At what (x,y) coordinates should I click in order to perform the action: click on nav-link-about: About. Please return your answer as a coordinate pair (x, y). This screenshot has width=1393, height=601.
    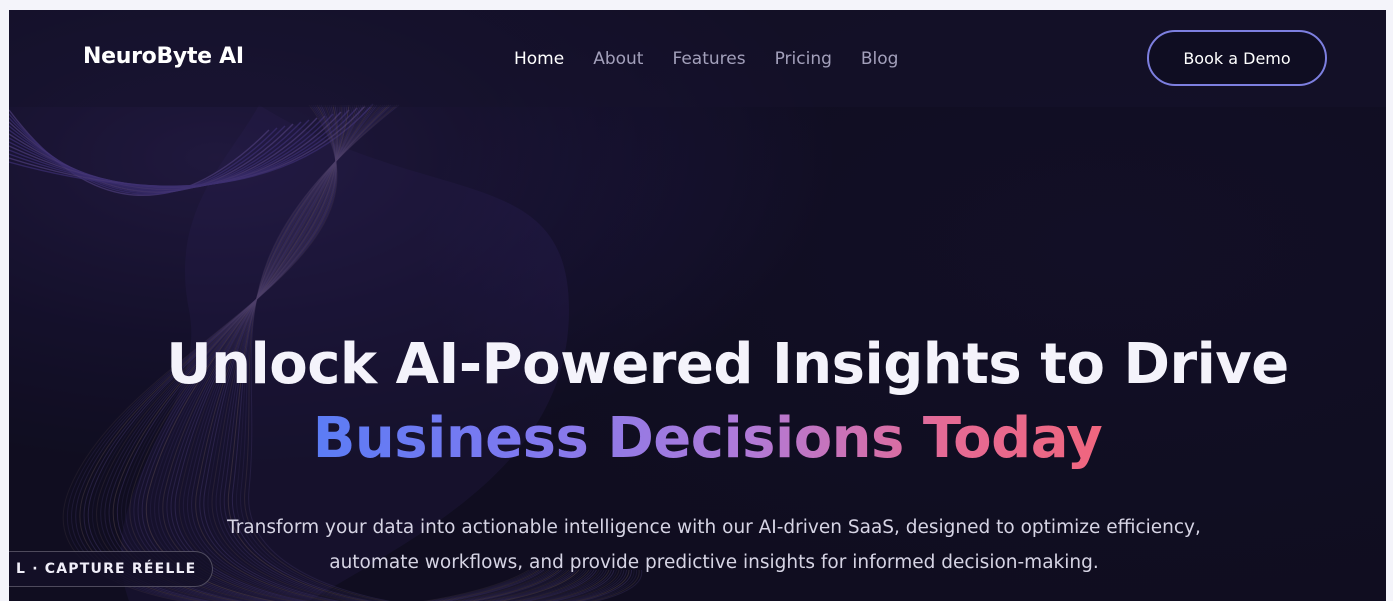
    Looking at the image, I should click on (618, 59).